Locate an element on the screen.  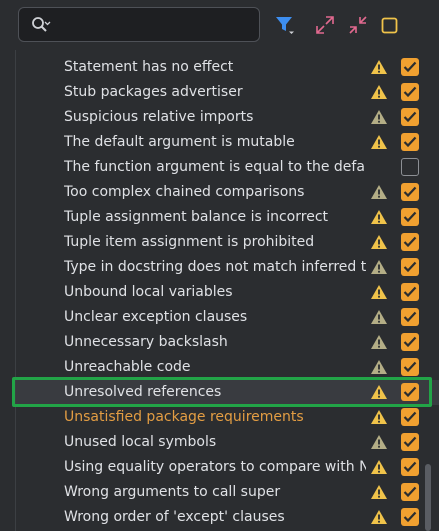
toolbar is located at coordinates (219, 25).